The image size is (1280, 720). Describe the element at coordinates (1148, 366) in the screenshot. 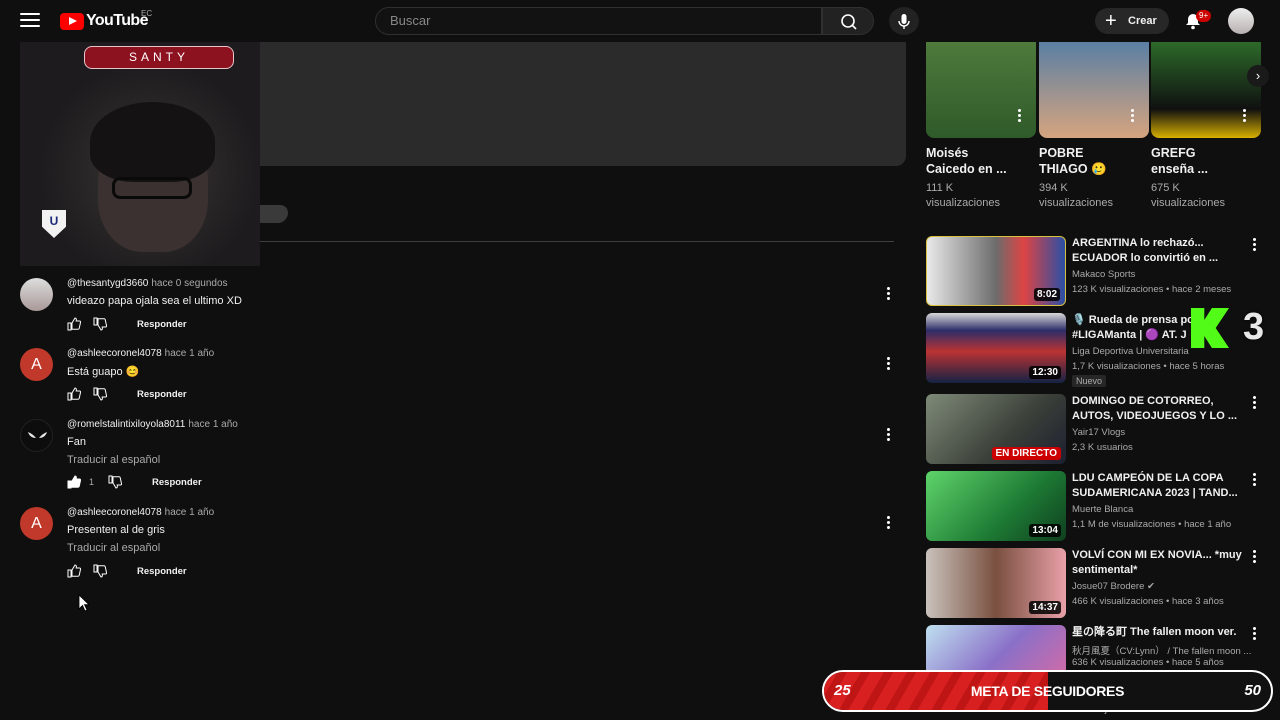

I see `video-meta: 1,7 K visualizaciones • hace 5 horas` at that location.